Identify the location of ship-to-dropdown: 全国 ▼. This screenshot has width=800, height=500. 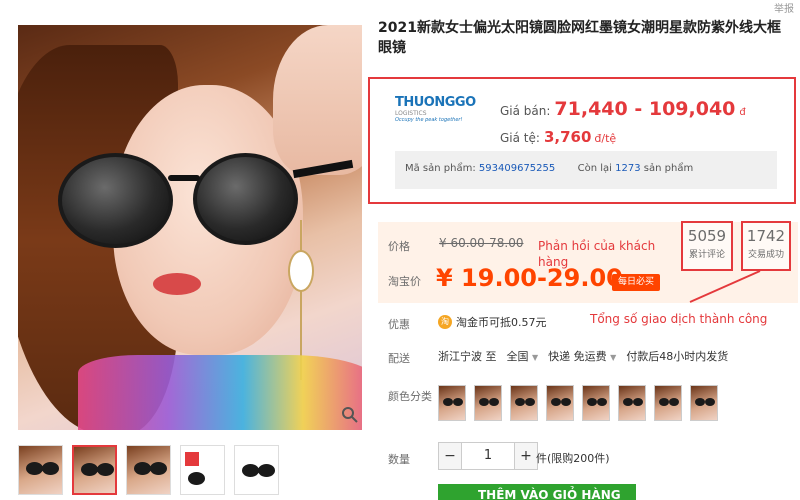
(523, 356).